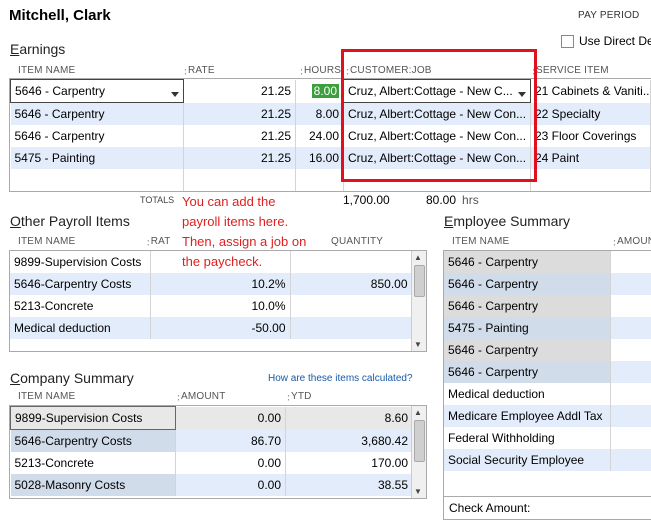 The image size is (651, 524). I want to click on rate-cell: -50.00, so click(220, 328).